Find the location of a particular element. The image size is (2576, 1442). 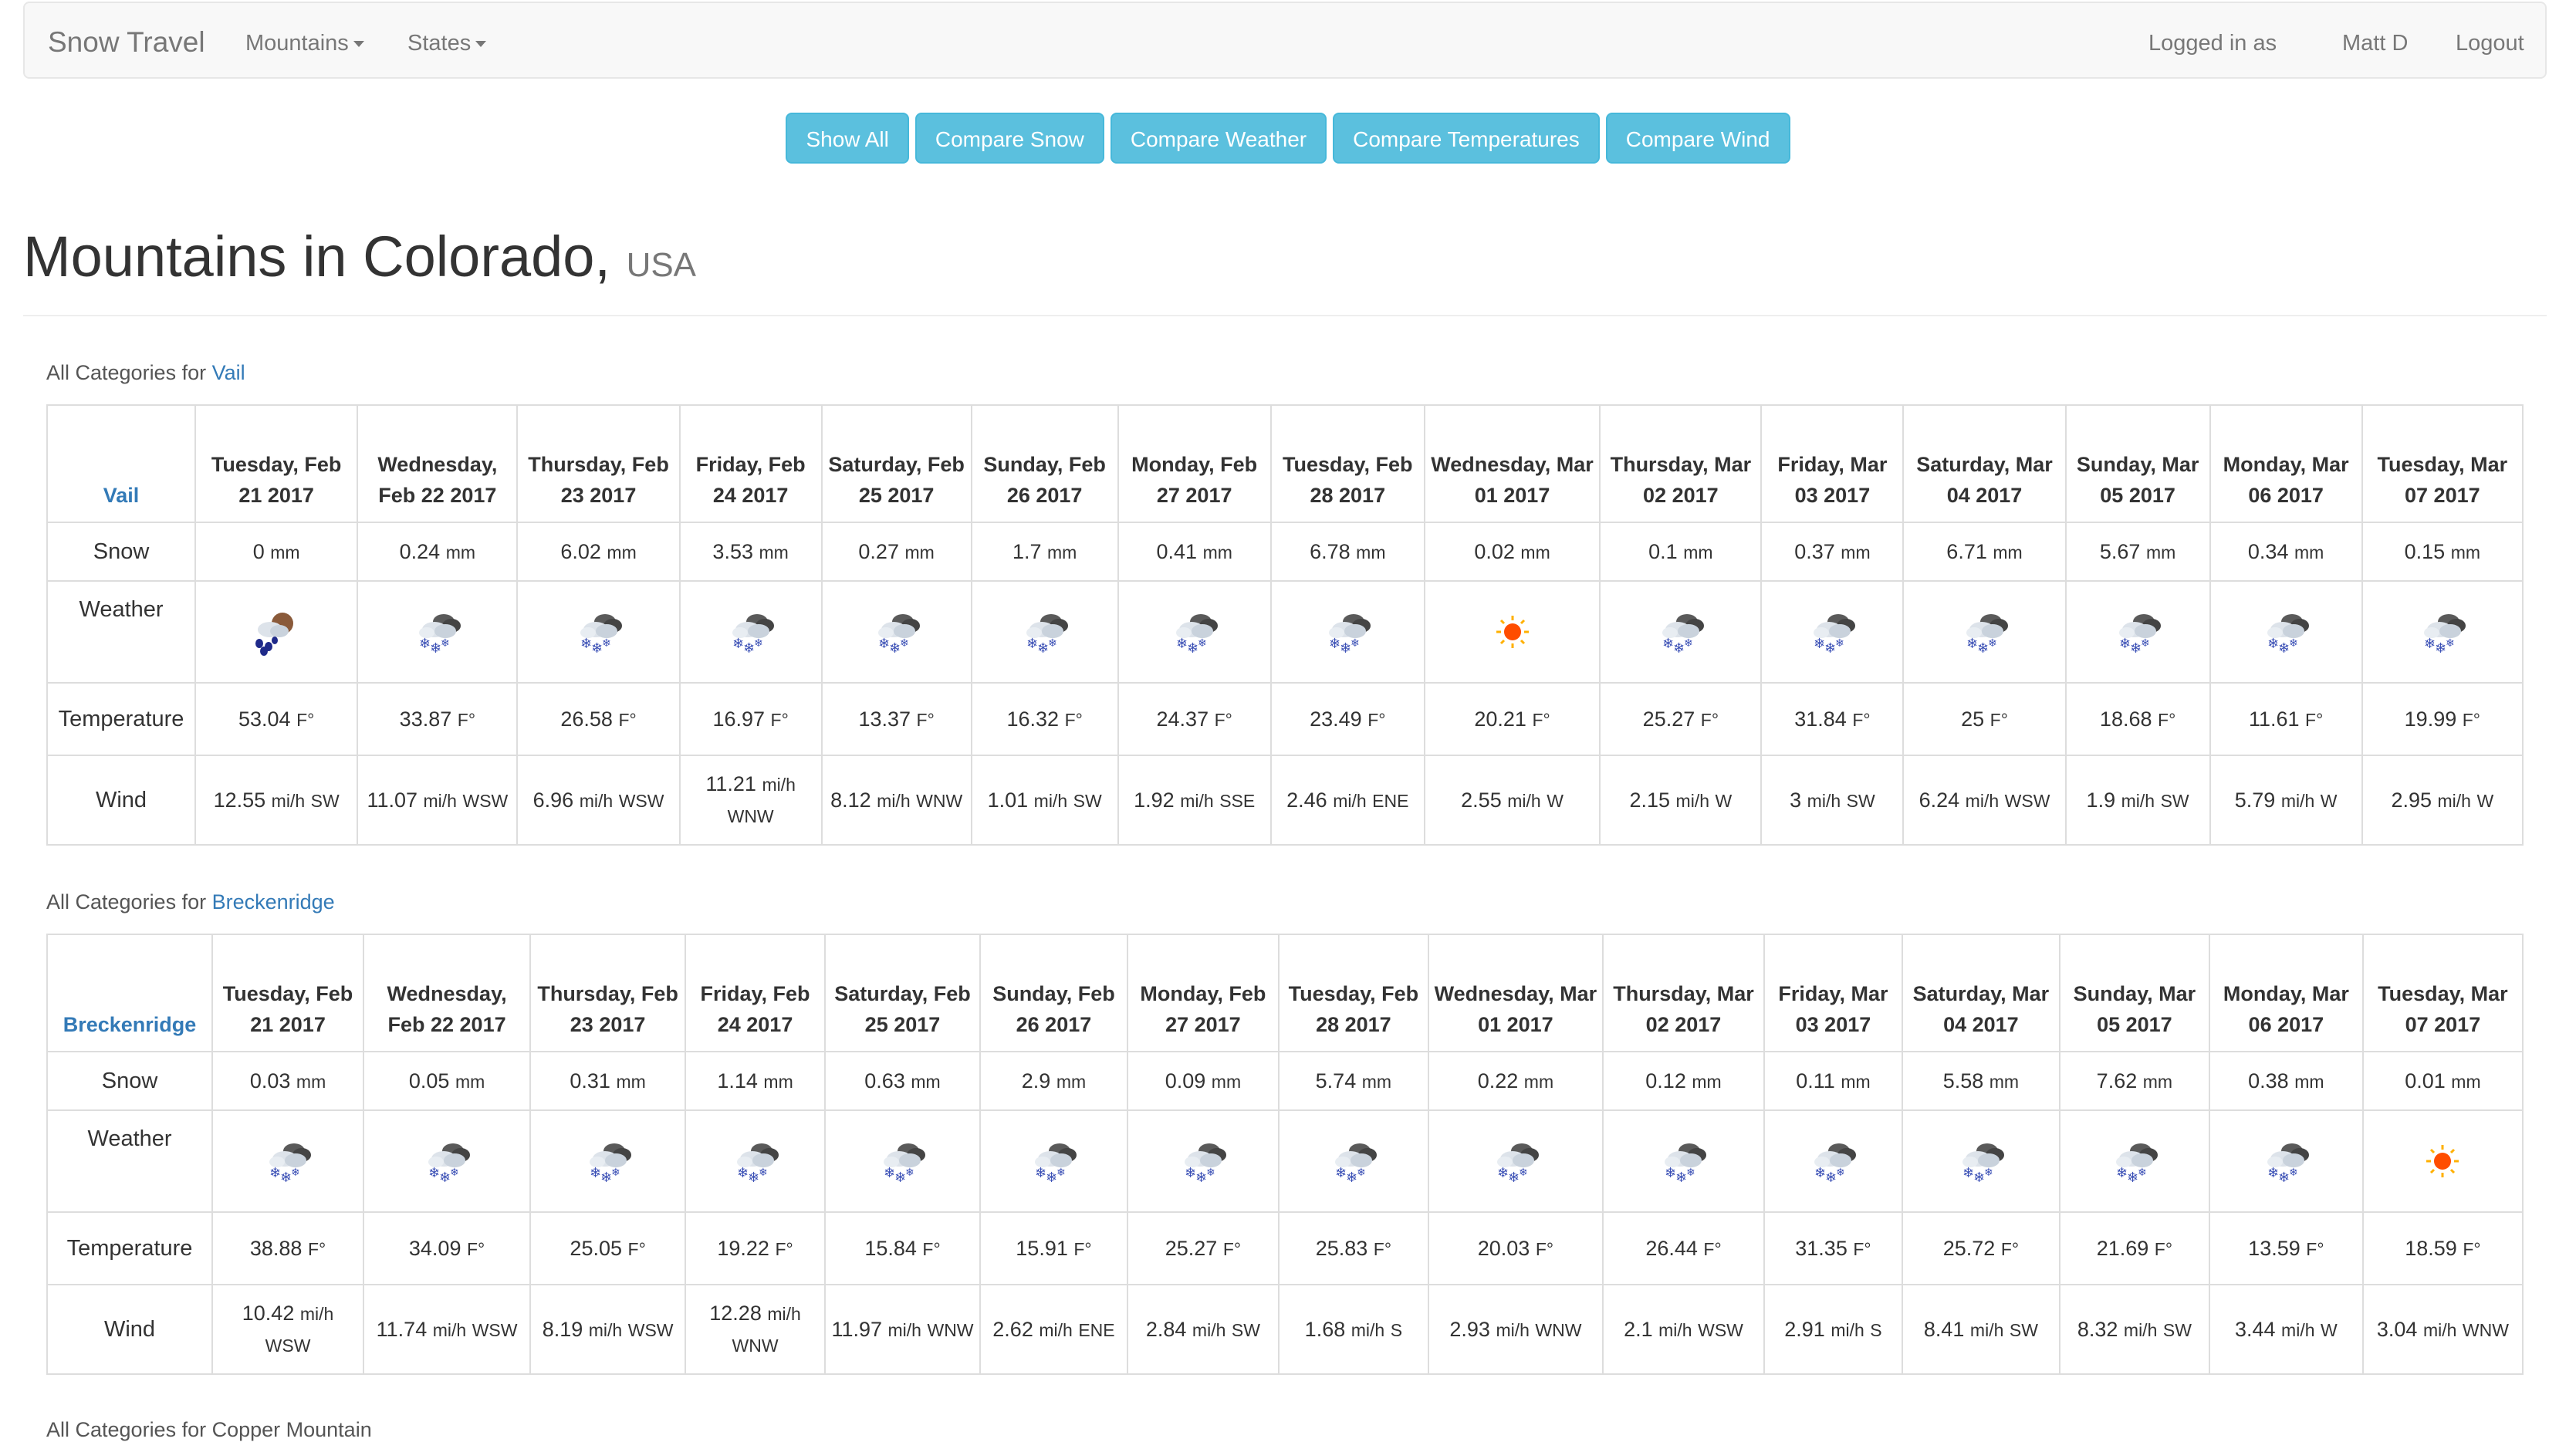

wind-cell: 2.15 mi/h W is located at coordinates (1681, 800).